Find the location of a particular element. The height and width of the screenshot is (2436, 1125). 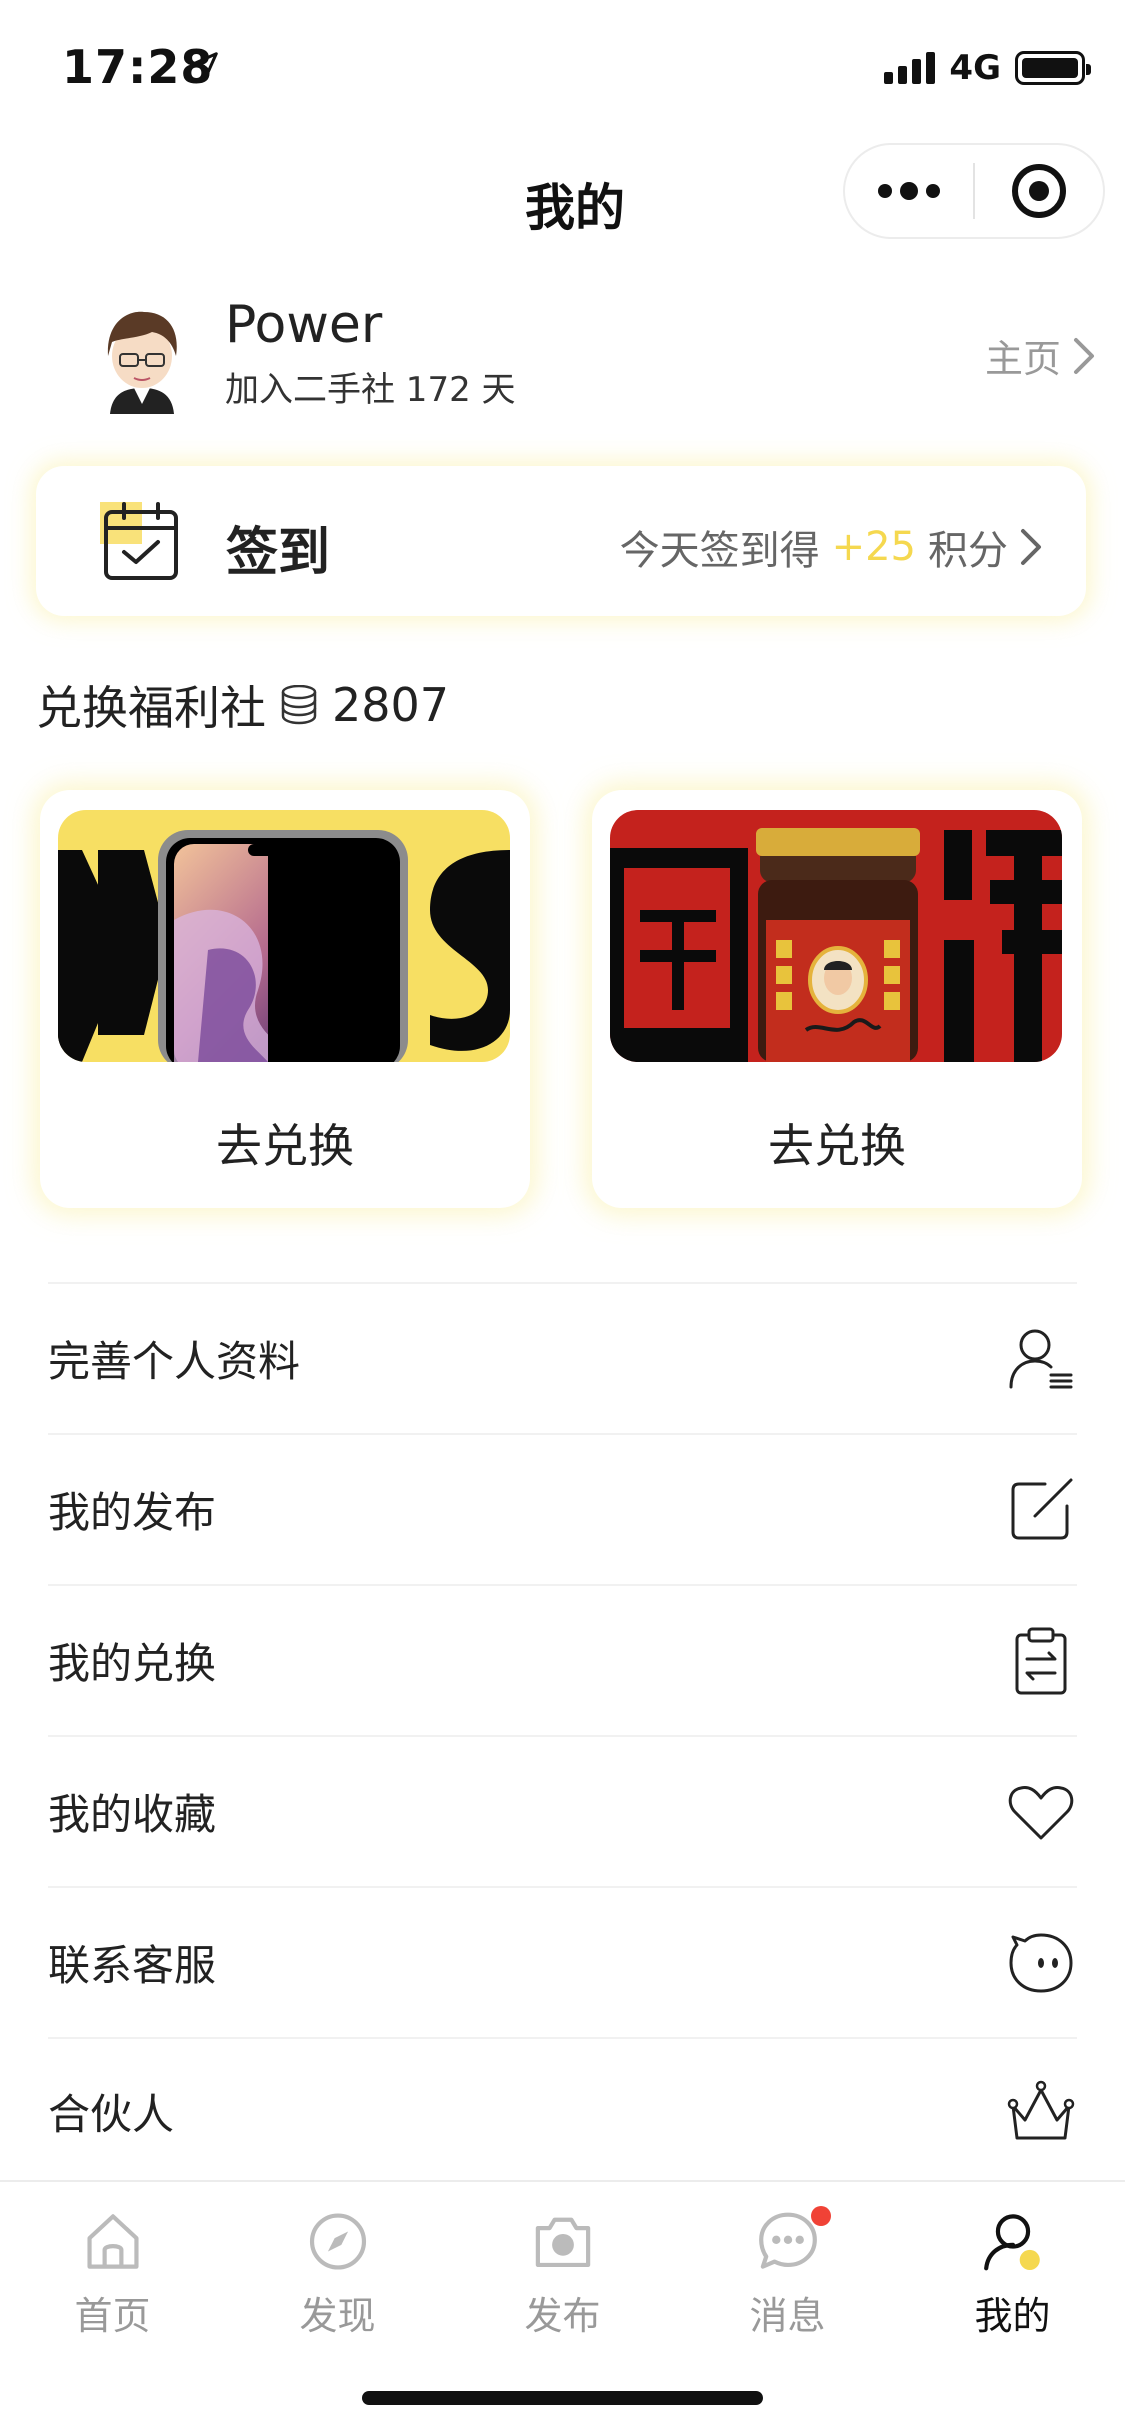

tab-label: 发布 is located at coordinates (562, 2316).